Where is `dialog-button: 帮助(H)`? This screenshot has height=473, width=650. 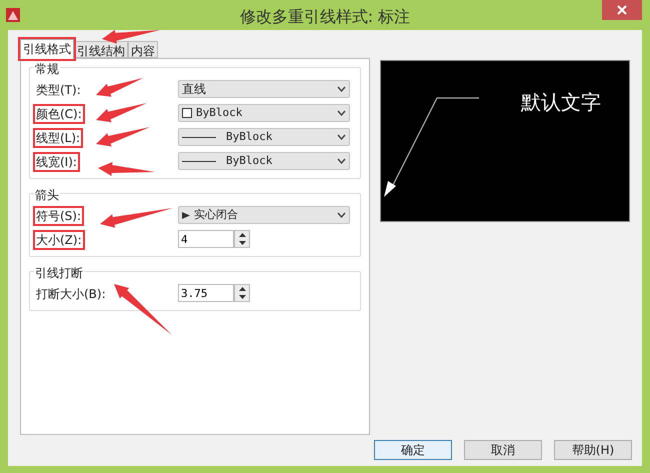
dialog-button: 帮助(H) is located at coordinates (593, 450).